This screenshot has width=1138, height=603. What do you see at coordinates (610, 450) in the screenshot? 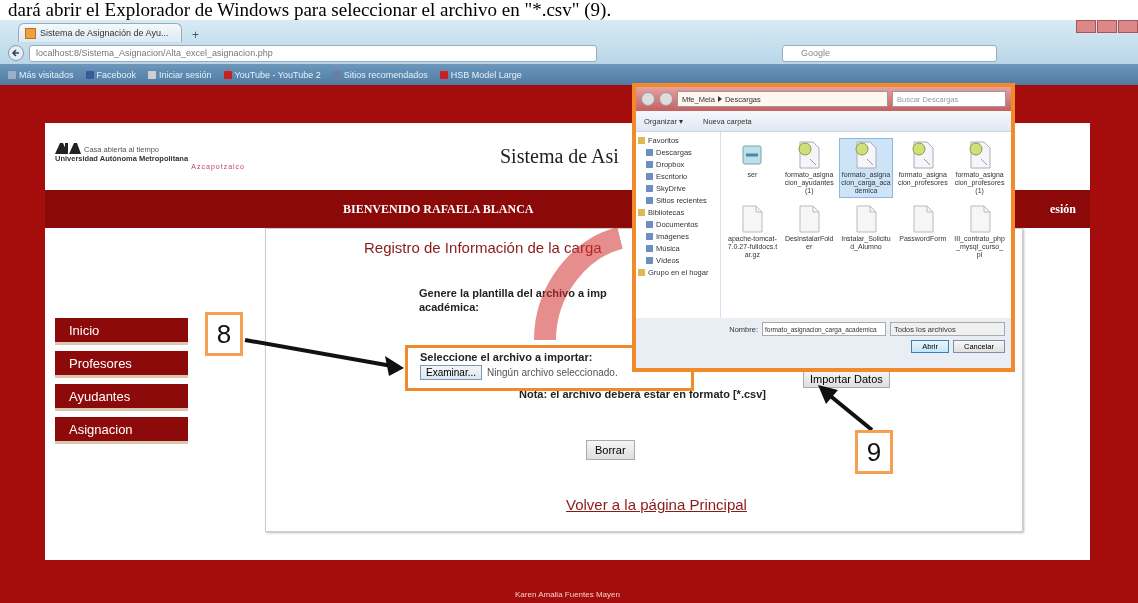
I see `clear-button: Borrar` at bounding box center [610, 450].